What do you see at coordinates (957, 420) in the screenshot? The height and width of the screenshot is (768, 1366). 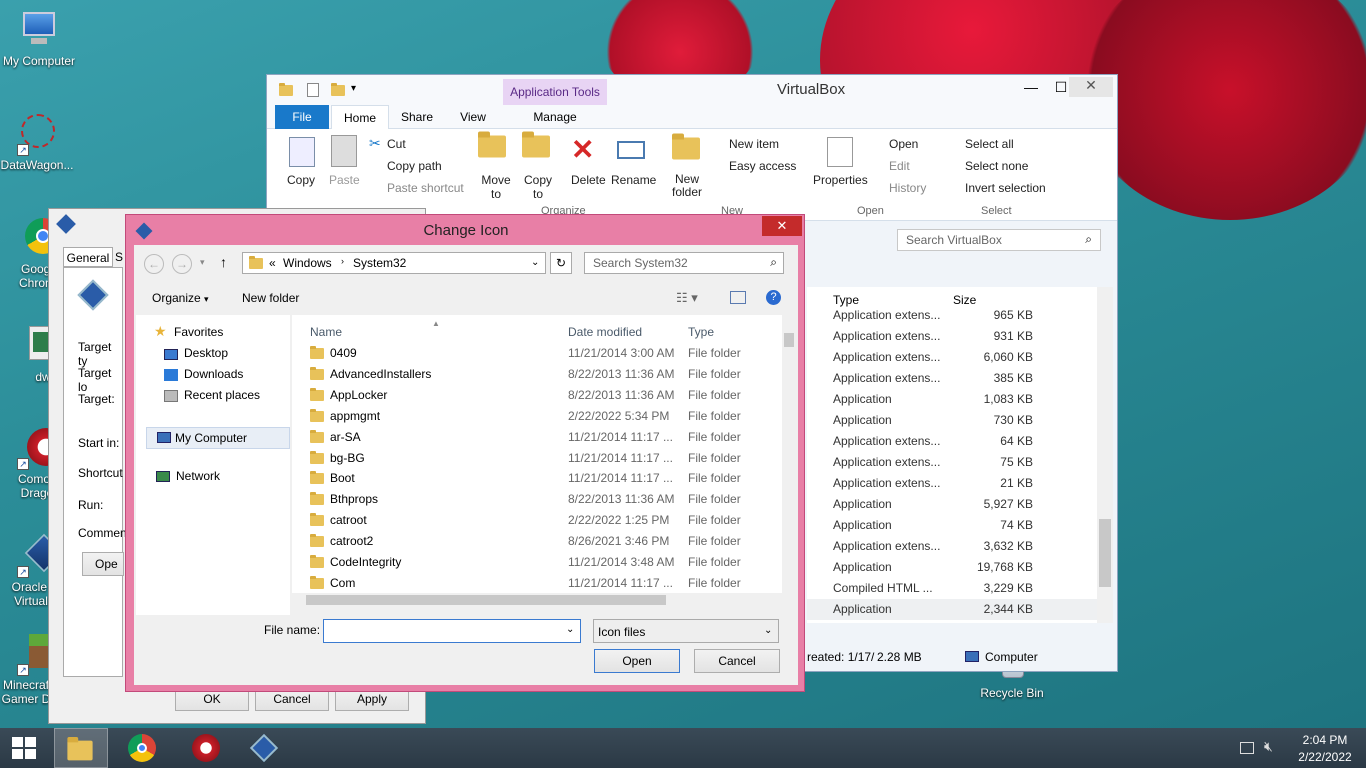 I see `table-row: Application 730 KB` at bounding box center [957, 420].